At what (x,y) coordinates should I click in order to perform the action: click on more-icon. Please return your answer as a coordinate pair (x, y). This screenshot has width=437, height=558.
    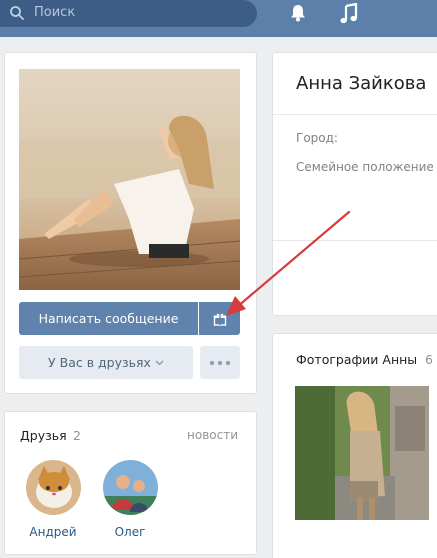
    Looking at the image, I should click on (220, 362).